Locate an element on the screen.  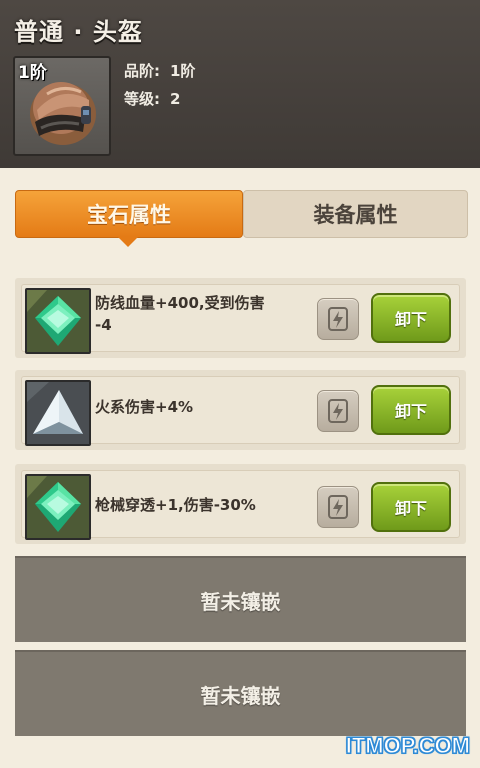
level-value: 2 is located at coordinates (175, 99).